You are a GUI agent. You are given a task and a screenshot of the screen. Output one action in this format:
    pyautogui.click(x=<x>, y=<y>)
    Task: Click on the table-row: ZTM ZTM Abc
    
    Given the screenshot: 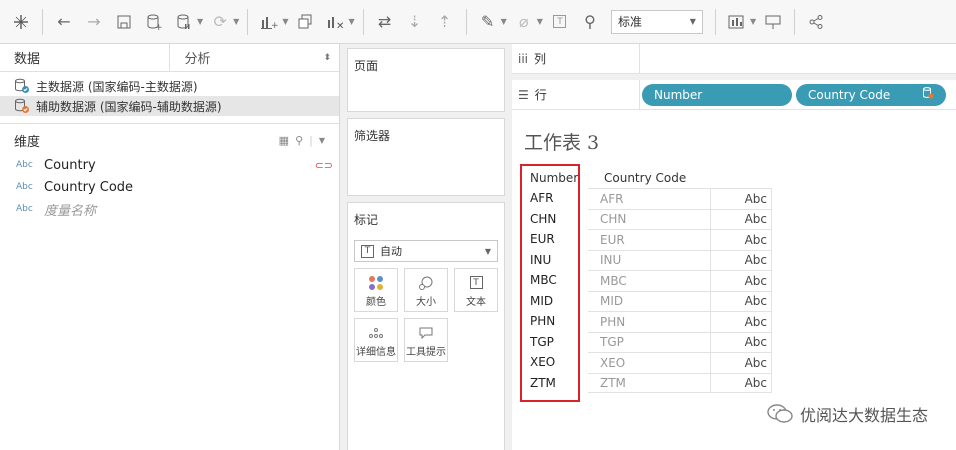 What is the action you would take?
    pyautogui.click(x=649, y=383)
    